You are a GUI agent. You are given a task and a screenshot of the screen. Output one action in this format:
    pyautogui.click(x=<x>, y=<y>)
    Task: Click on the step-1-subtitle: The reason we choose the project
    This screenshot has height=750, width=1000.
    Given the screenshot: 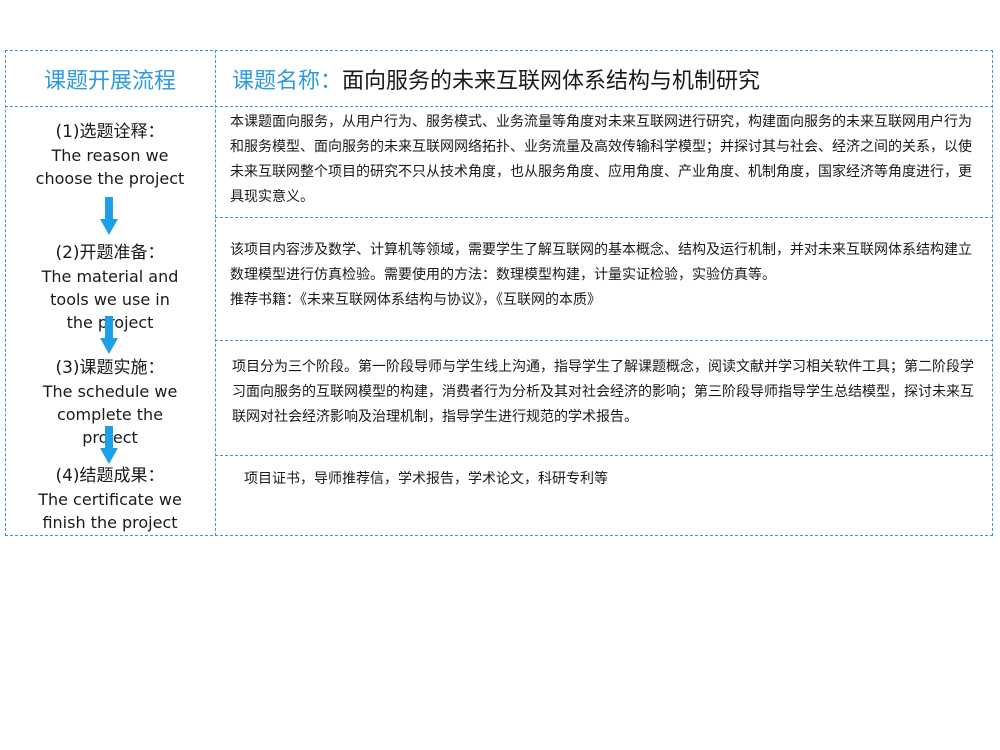 What is the action you would take?
    pyautogui.click(x=110, y=167)
    